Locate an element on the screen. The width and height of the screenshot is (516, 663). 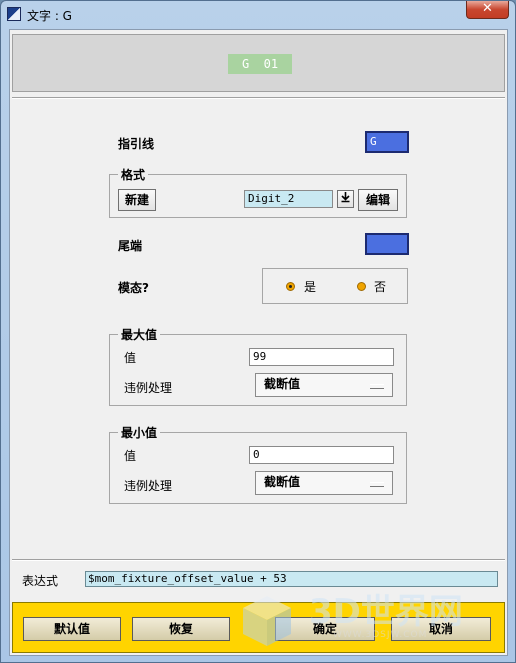
banner-label: G 01 is located at coordinates (260, 64).